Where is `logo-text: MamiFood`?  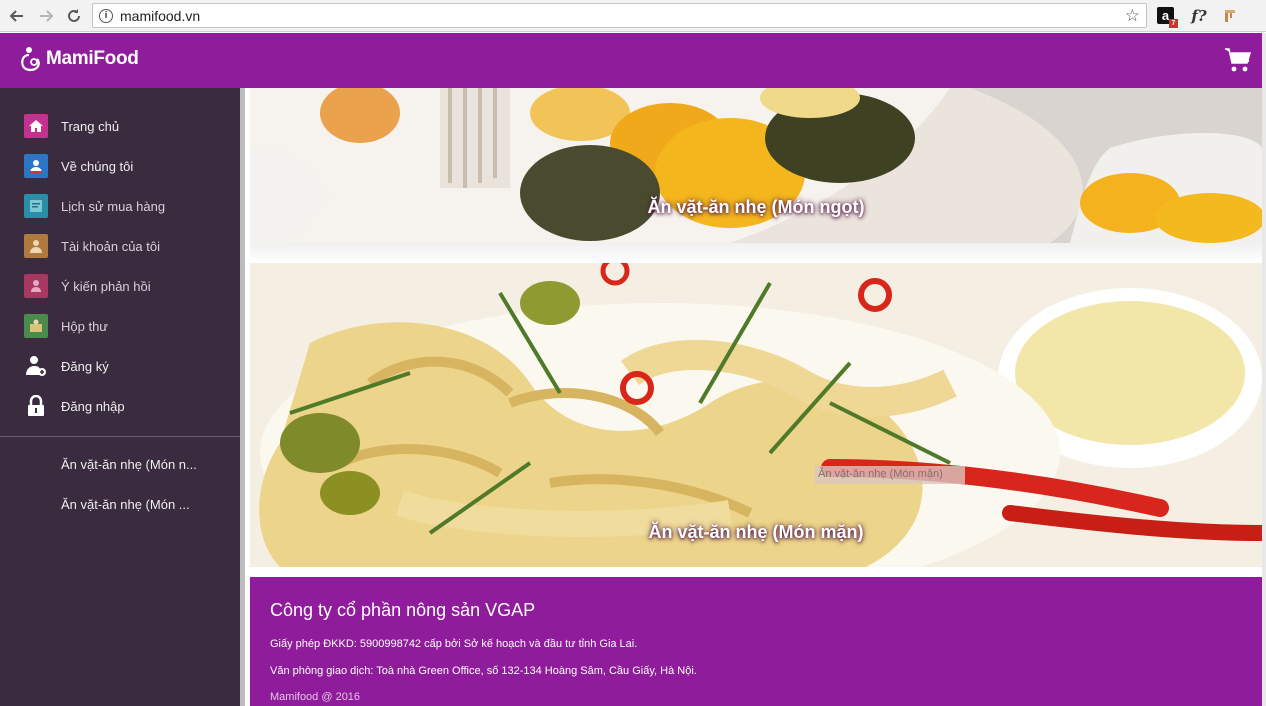
logo-text: MamiFood is located at coordinates (92, 58).